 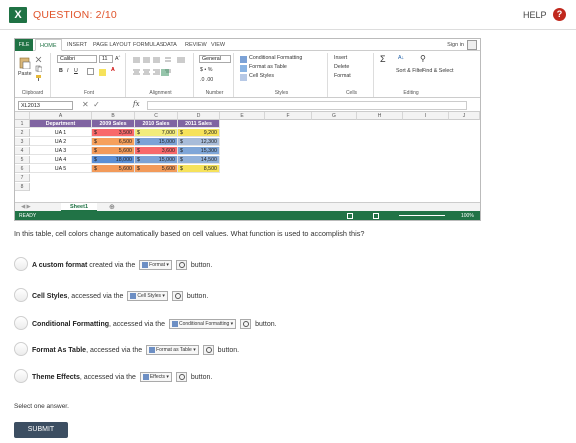 What do you see at coordinates (535, 15) in the screenshot?
I see `help-link: HELP` at bounding box center [535, 15].